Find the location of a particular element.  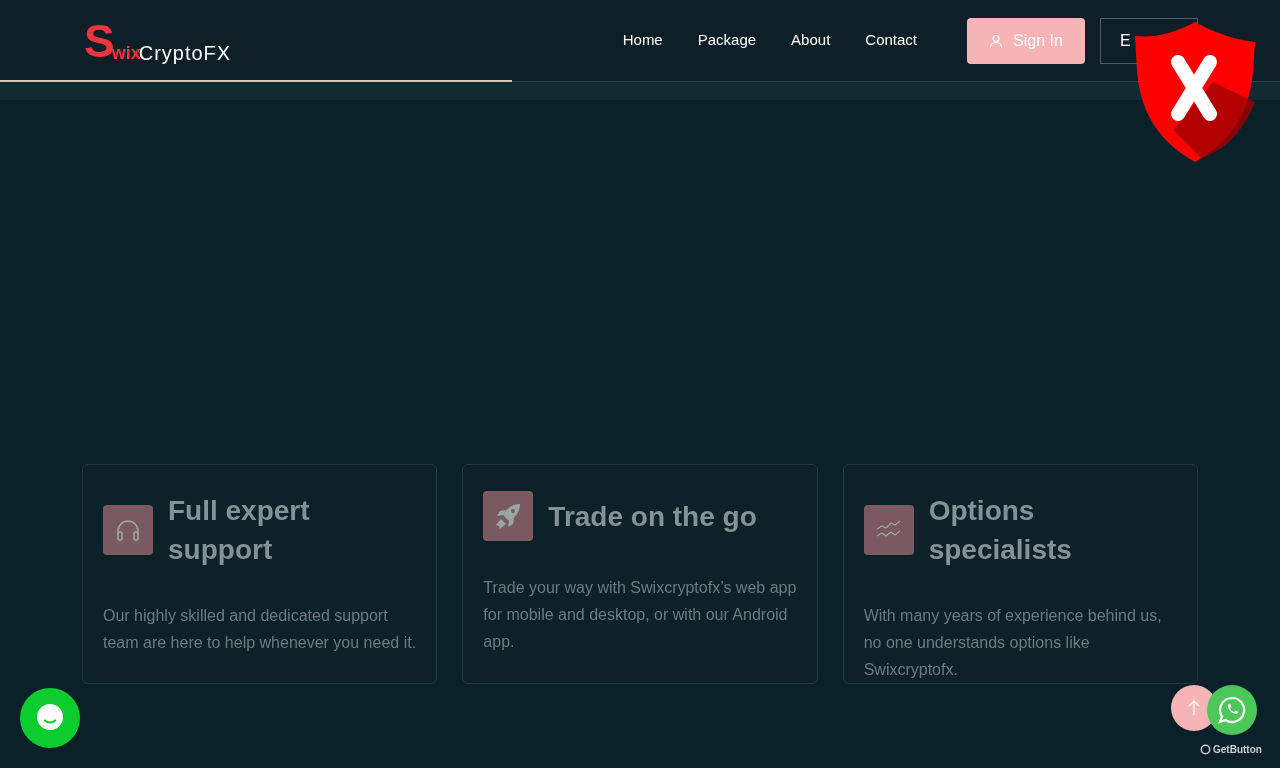

nav-link: Home is located at coordinates (642, 40).